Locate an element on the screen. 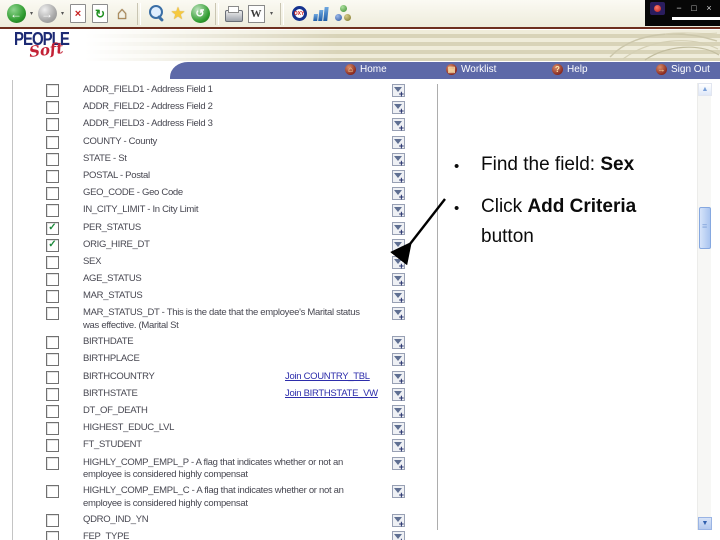 The width and height of the screenshot is (720, 540). search-icon is located at coordinates (156, 13).